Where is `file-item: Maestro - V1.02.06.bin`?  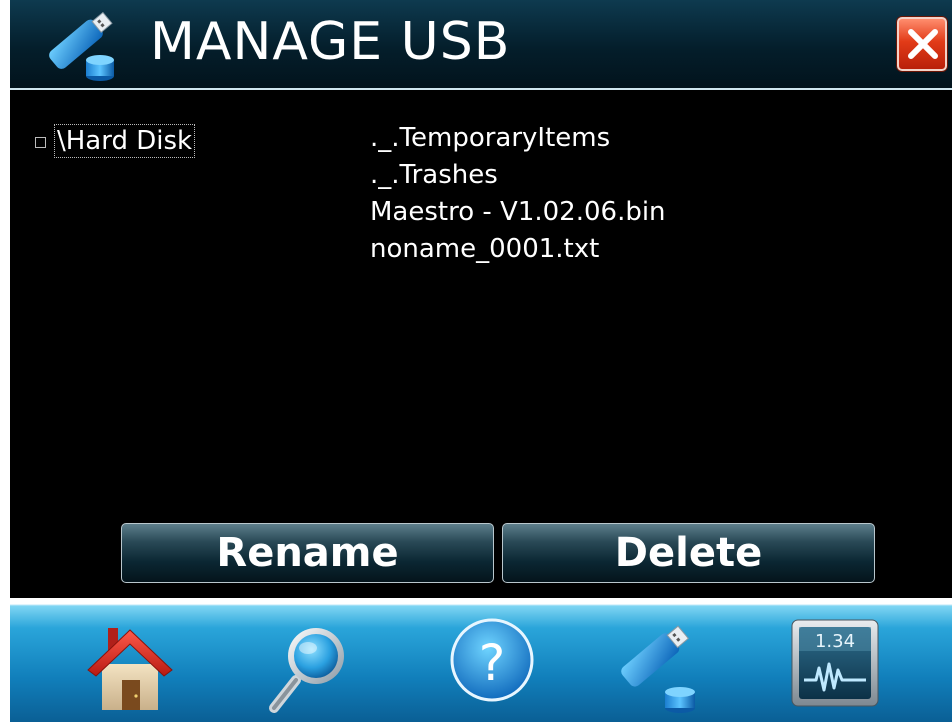
file-item: Maestro - V1.02.06.bin is located at coordinates (518, 212).